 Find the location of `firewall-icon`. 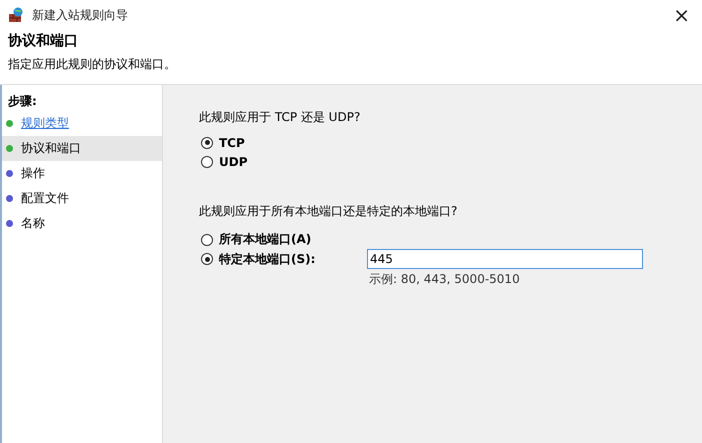

firewall-icon is located at coordinates (16, 15).